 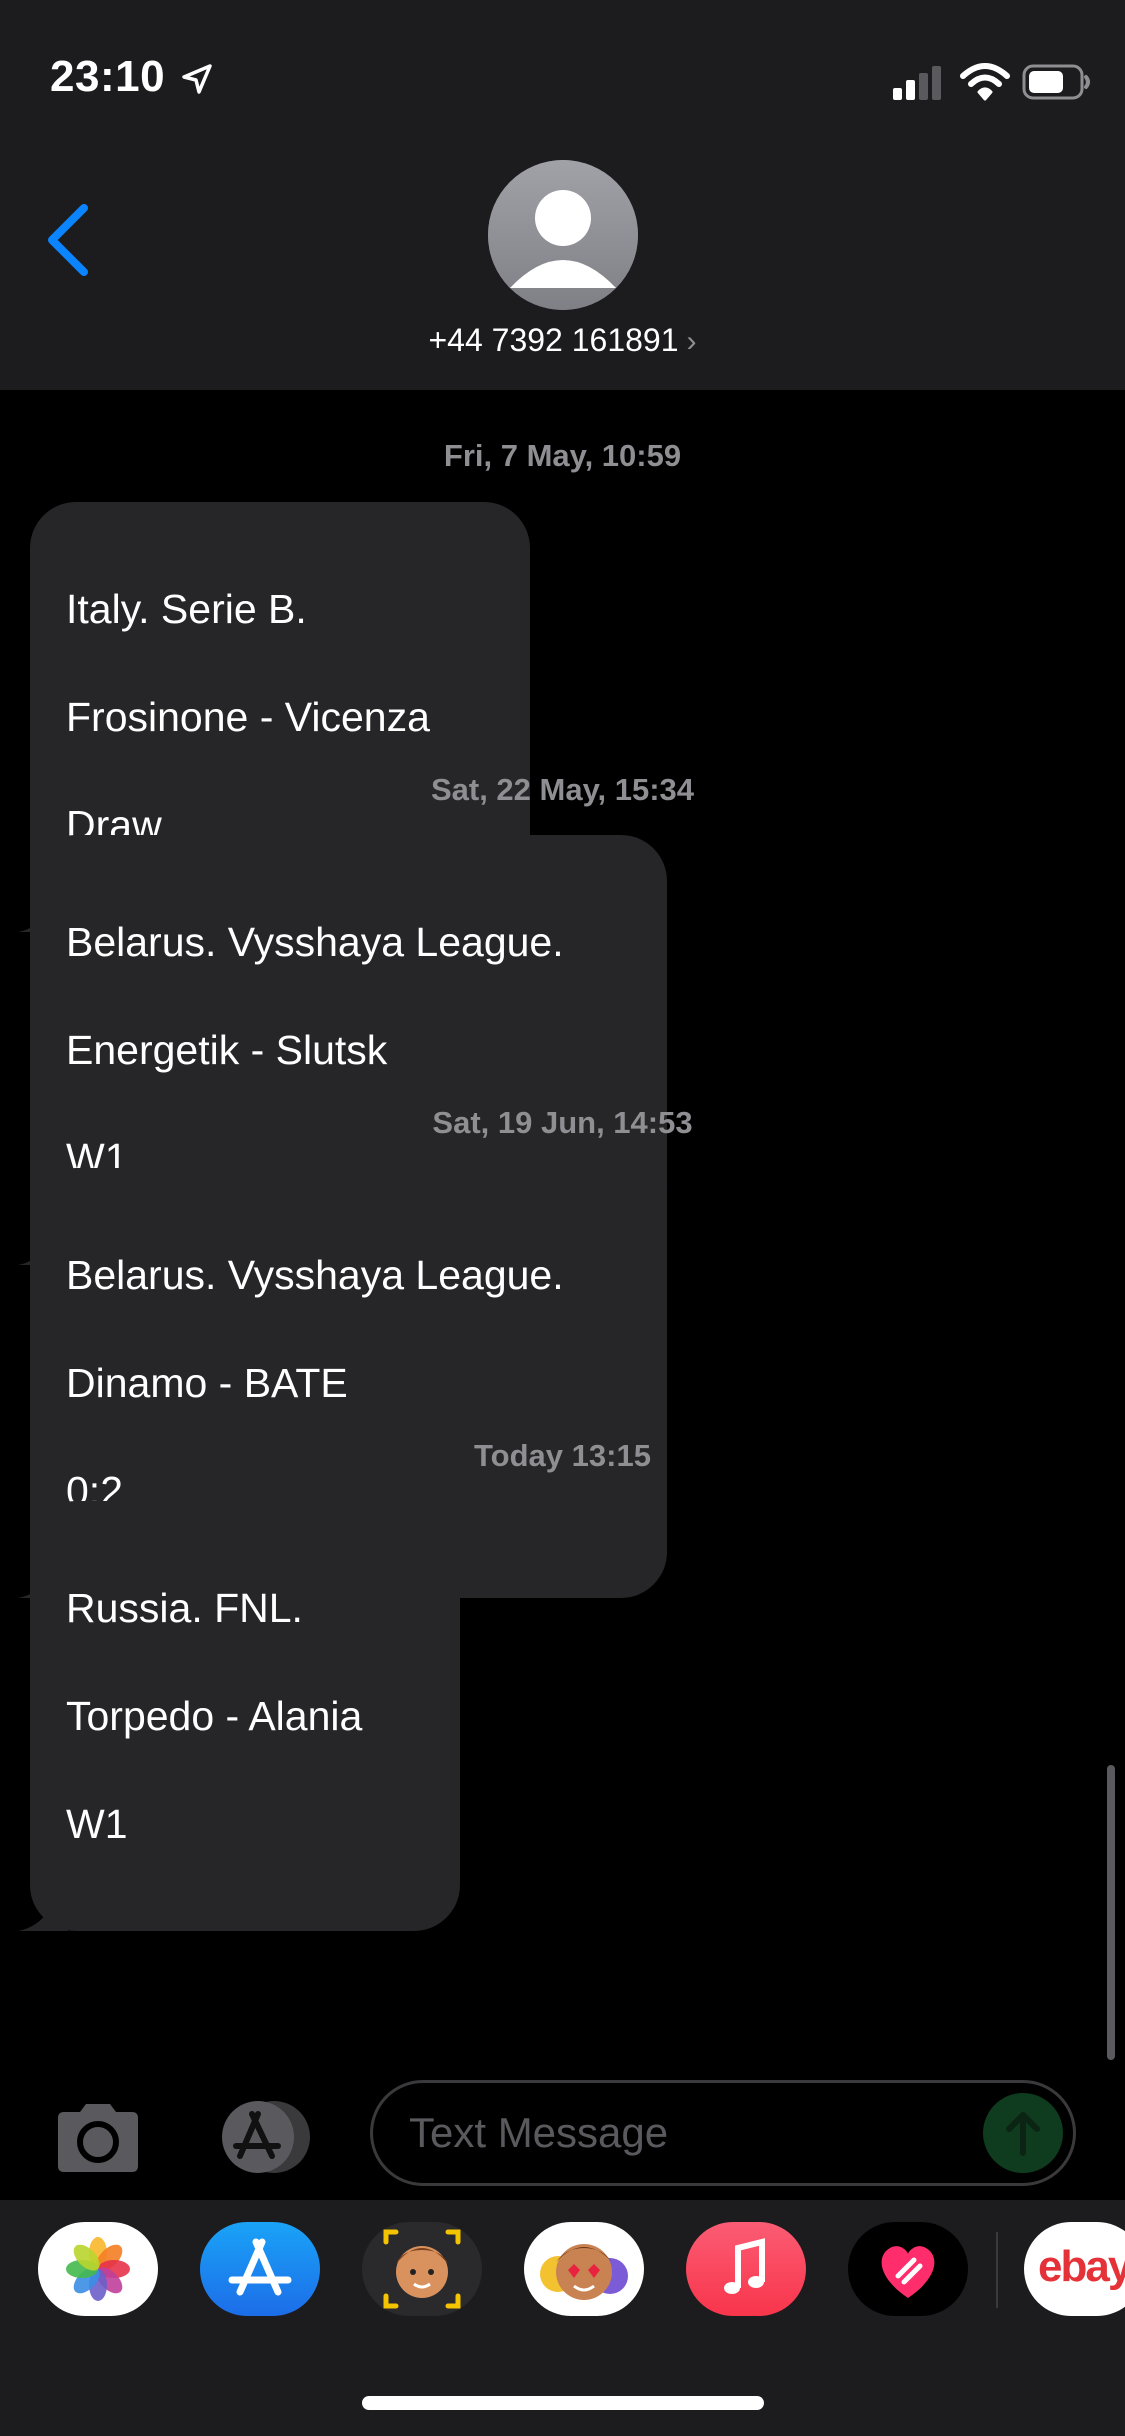 I want to click on send-button, so click(x=1023, y=2133).